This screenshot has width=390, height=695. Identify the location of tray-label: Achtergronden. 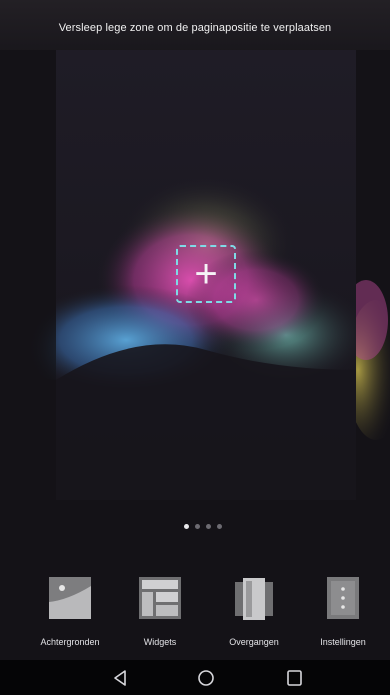
(70, 642).